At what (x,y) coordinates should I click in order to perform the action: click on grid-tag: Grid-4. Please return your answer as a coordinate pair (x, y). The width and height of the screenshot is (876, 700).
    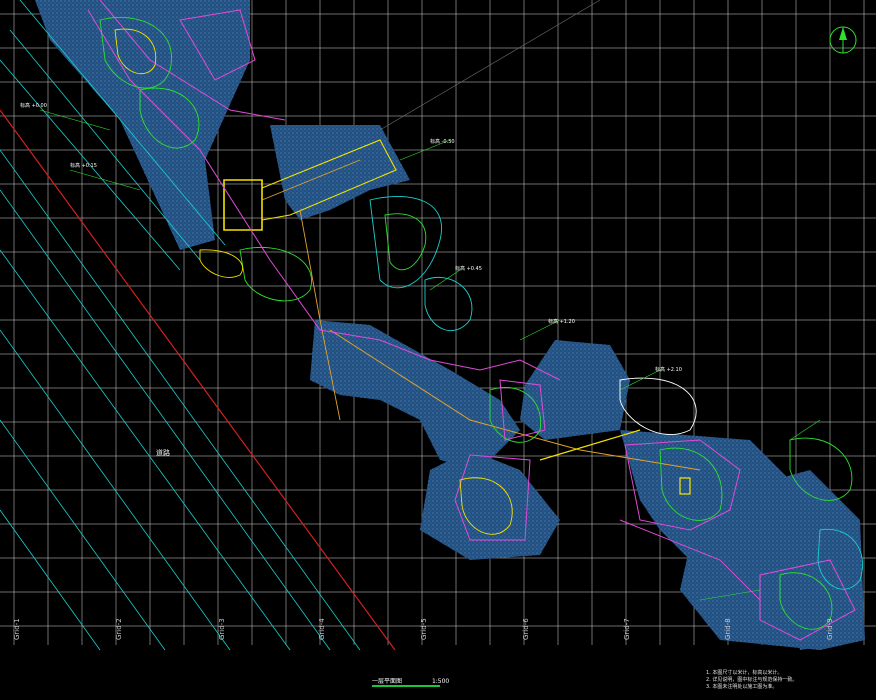
    Looking at the image, I should click on (322, 629).